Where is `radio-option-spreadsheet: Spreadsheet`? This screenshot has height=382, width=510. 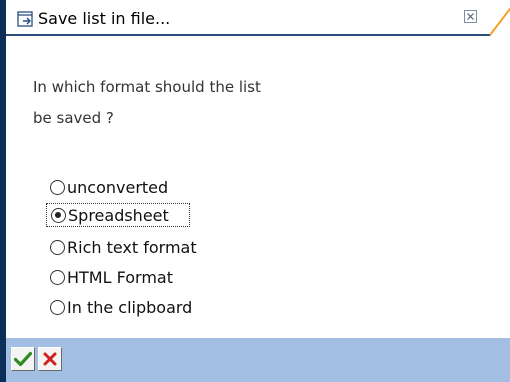
radio-option-spreadsheet: Spreadsheet is located at coordinates (118, 215).